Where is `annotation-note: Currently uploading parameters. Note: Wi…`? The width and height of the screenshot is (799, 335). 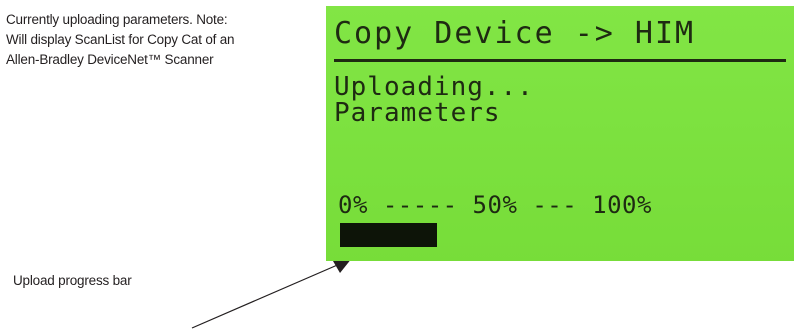 annotation-note: Currently uploading parameters. Note: Wi… is located at coordinates (156, 40).